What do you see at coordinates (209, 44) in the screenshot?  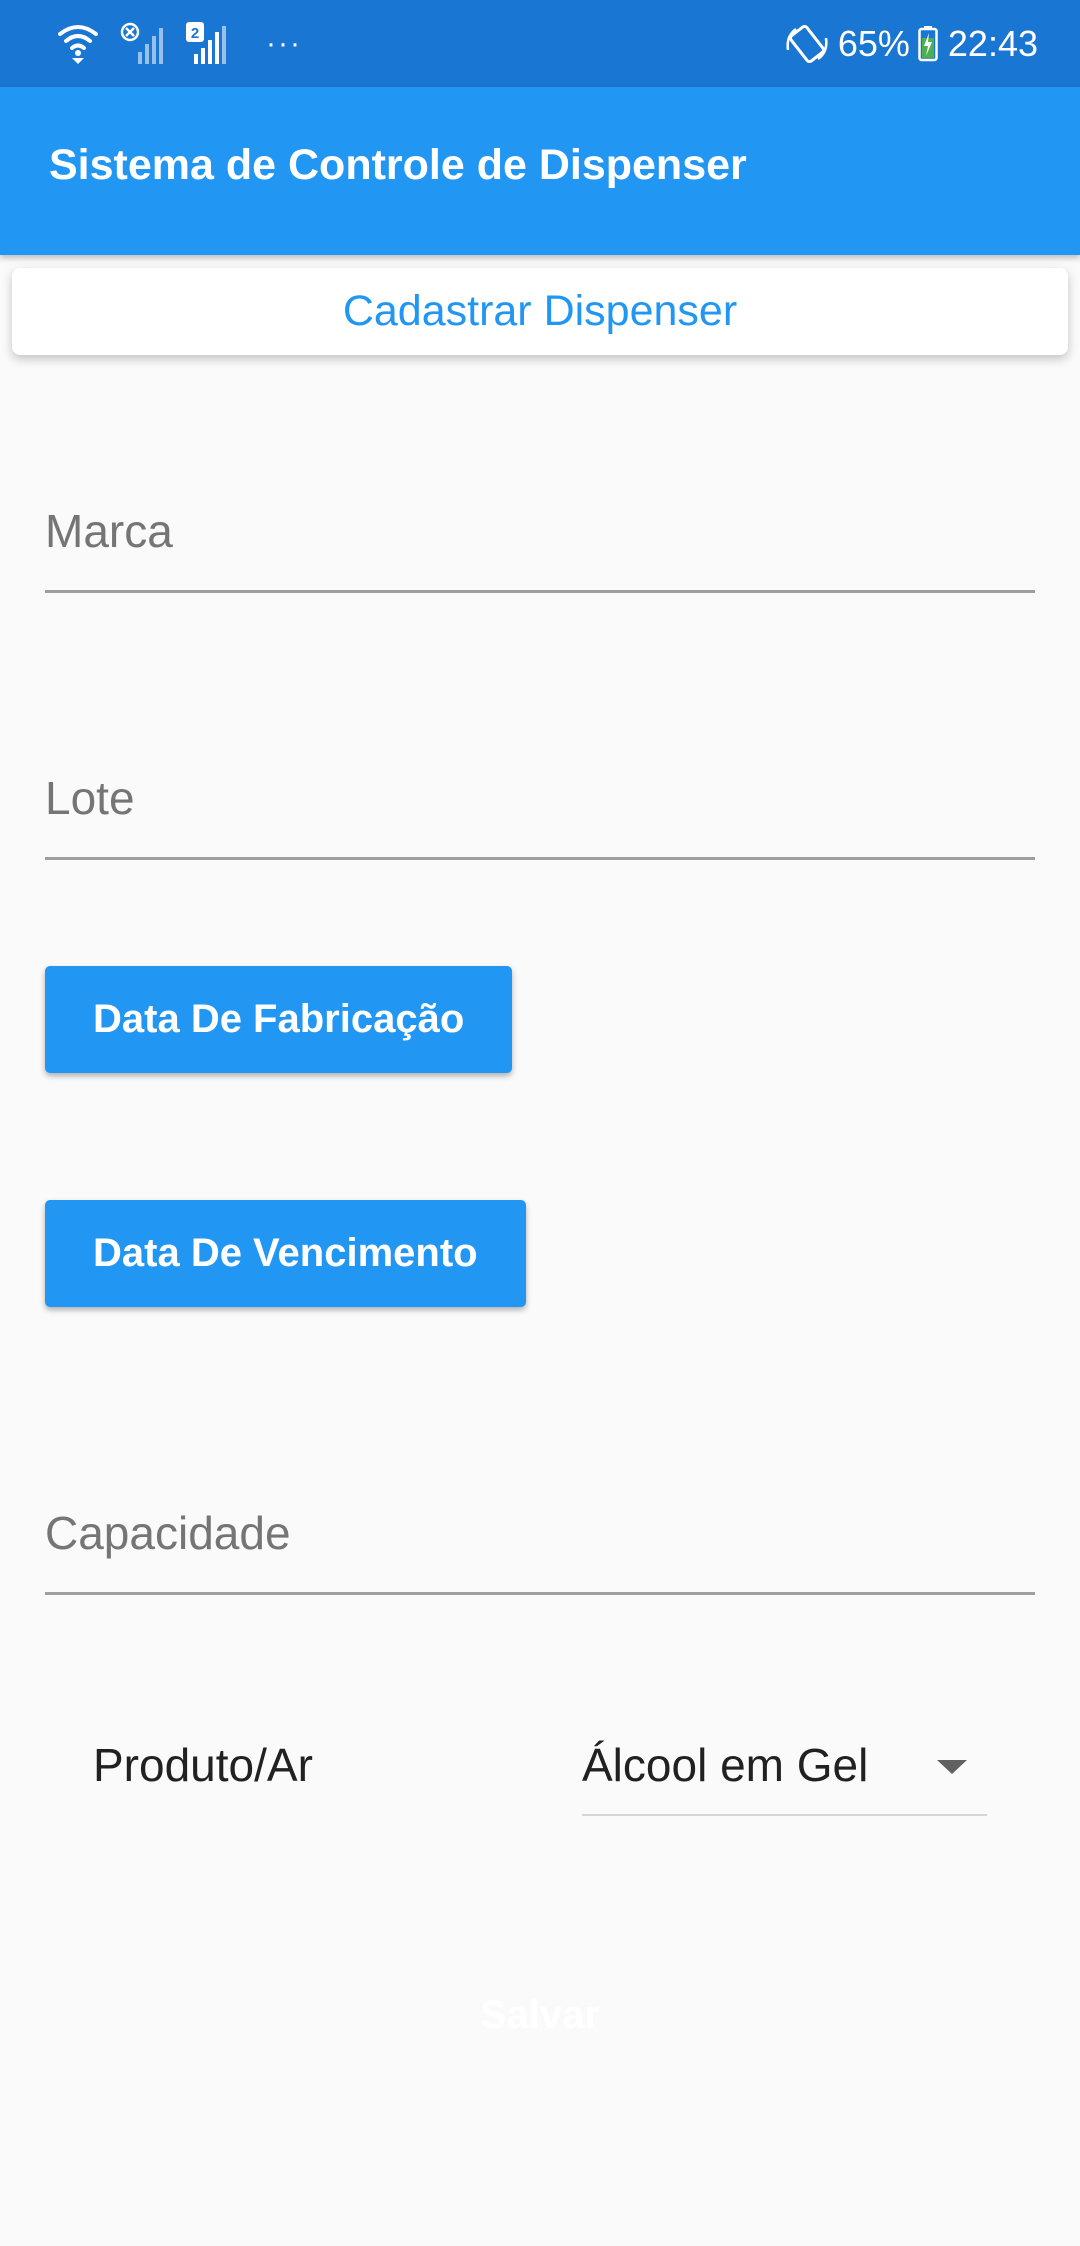 I see `signal-sim2-icon: 2` at bounding box center [209, 44].